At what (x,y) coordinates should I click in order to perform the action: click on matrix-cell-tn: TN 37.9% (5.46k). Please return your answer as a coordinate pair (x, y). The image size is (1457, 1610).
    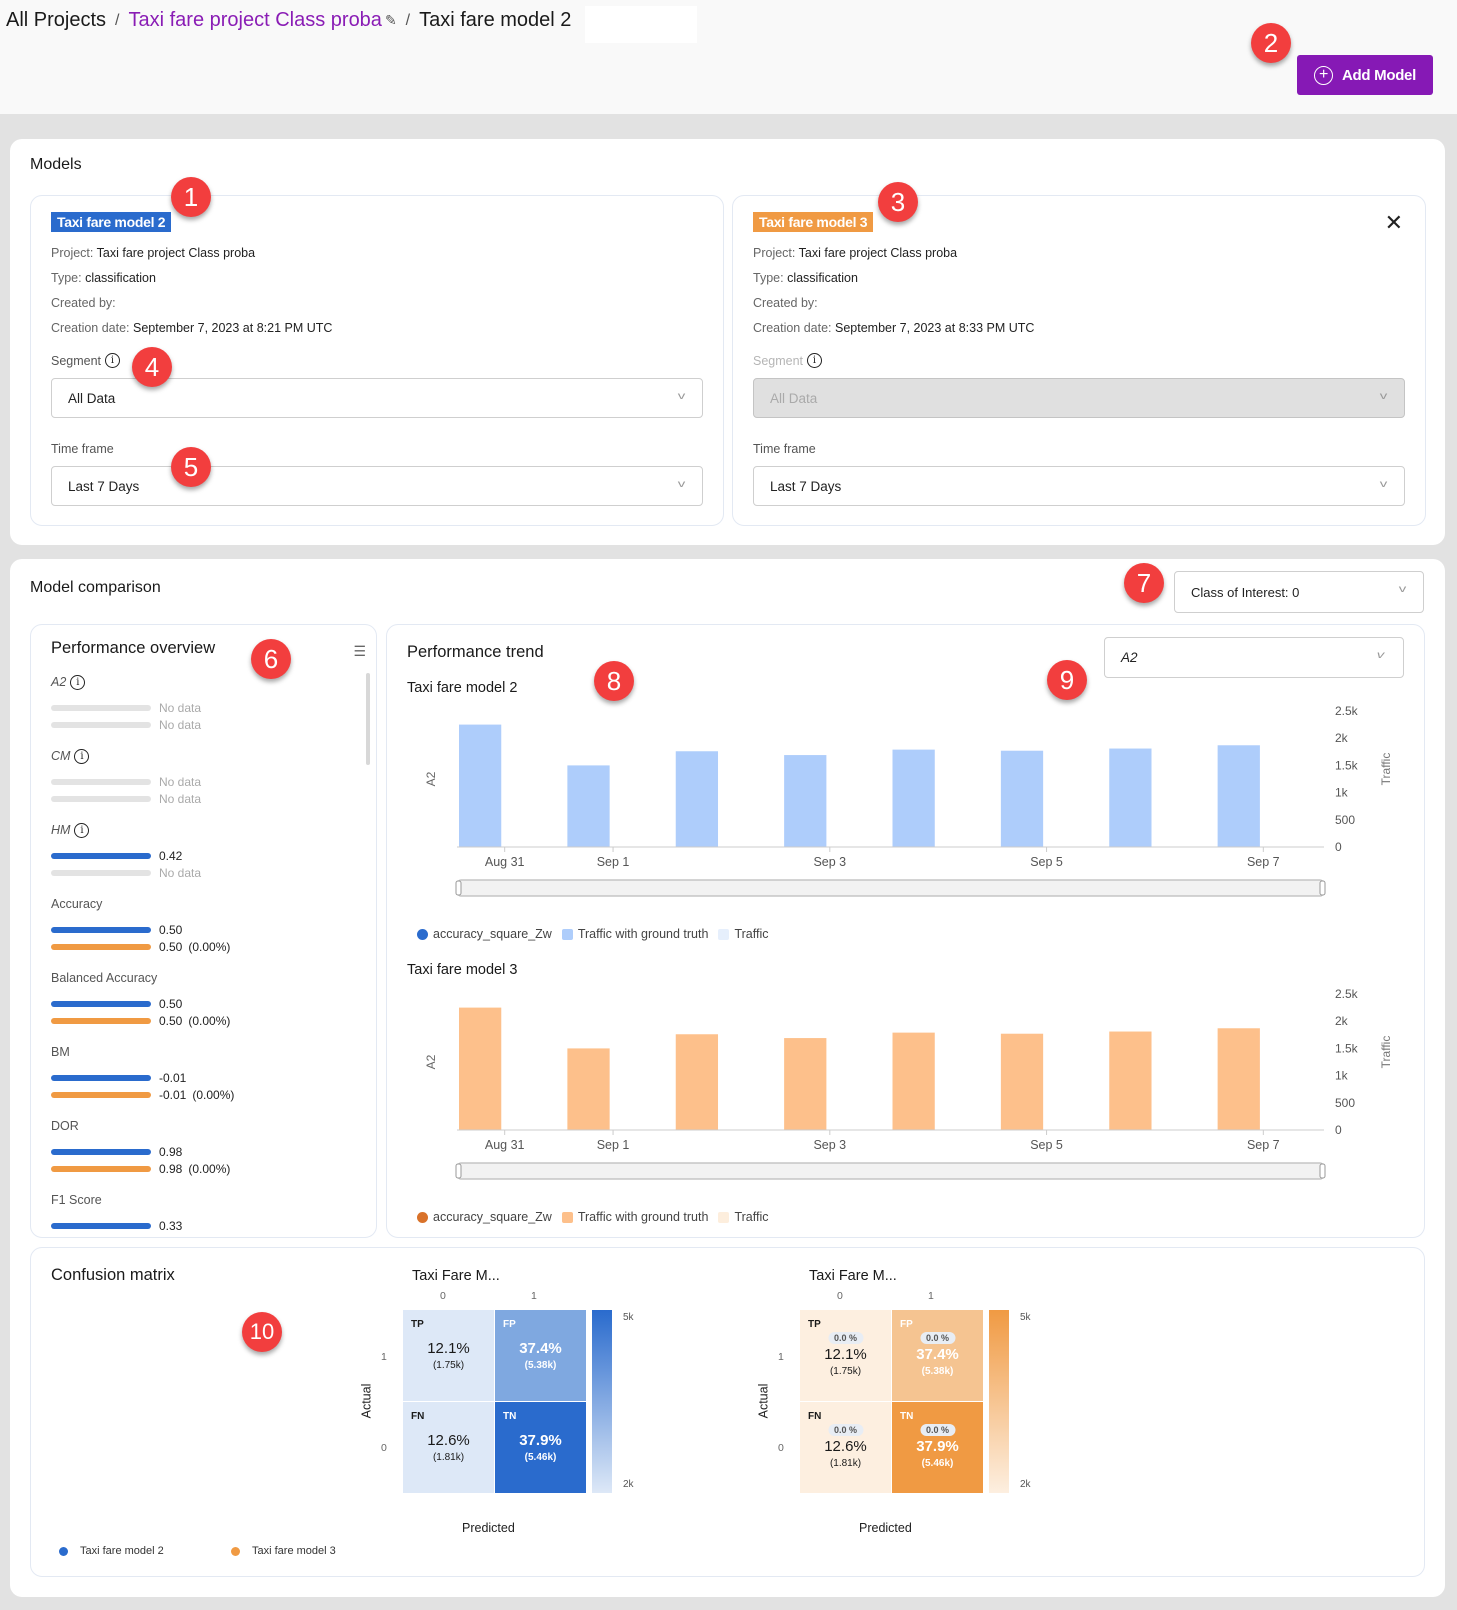
    Looking at the image, I should click on (540, 1447).